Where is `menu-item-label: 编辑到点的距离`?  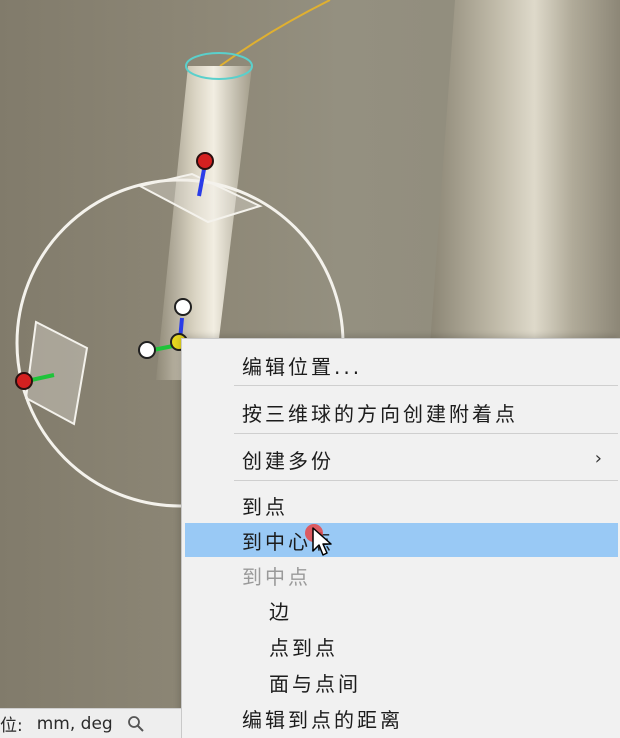
menu-item-label: 编辑到点的距离 is located at coordinates (322, 719).